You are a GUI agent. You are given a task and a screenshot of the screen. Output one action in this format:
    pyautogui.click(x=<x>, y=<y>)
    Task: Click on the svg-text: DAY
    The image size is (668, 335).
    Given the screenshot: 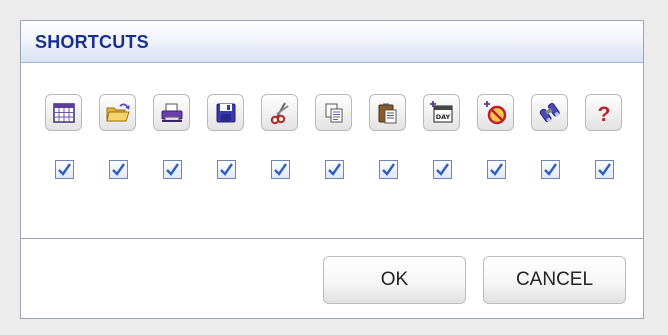 What is the action you would take?
    pyautogui.click(x=442, y=117)
    